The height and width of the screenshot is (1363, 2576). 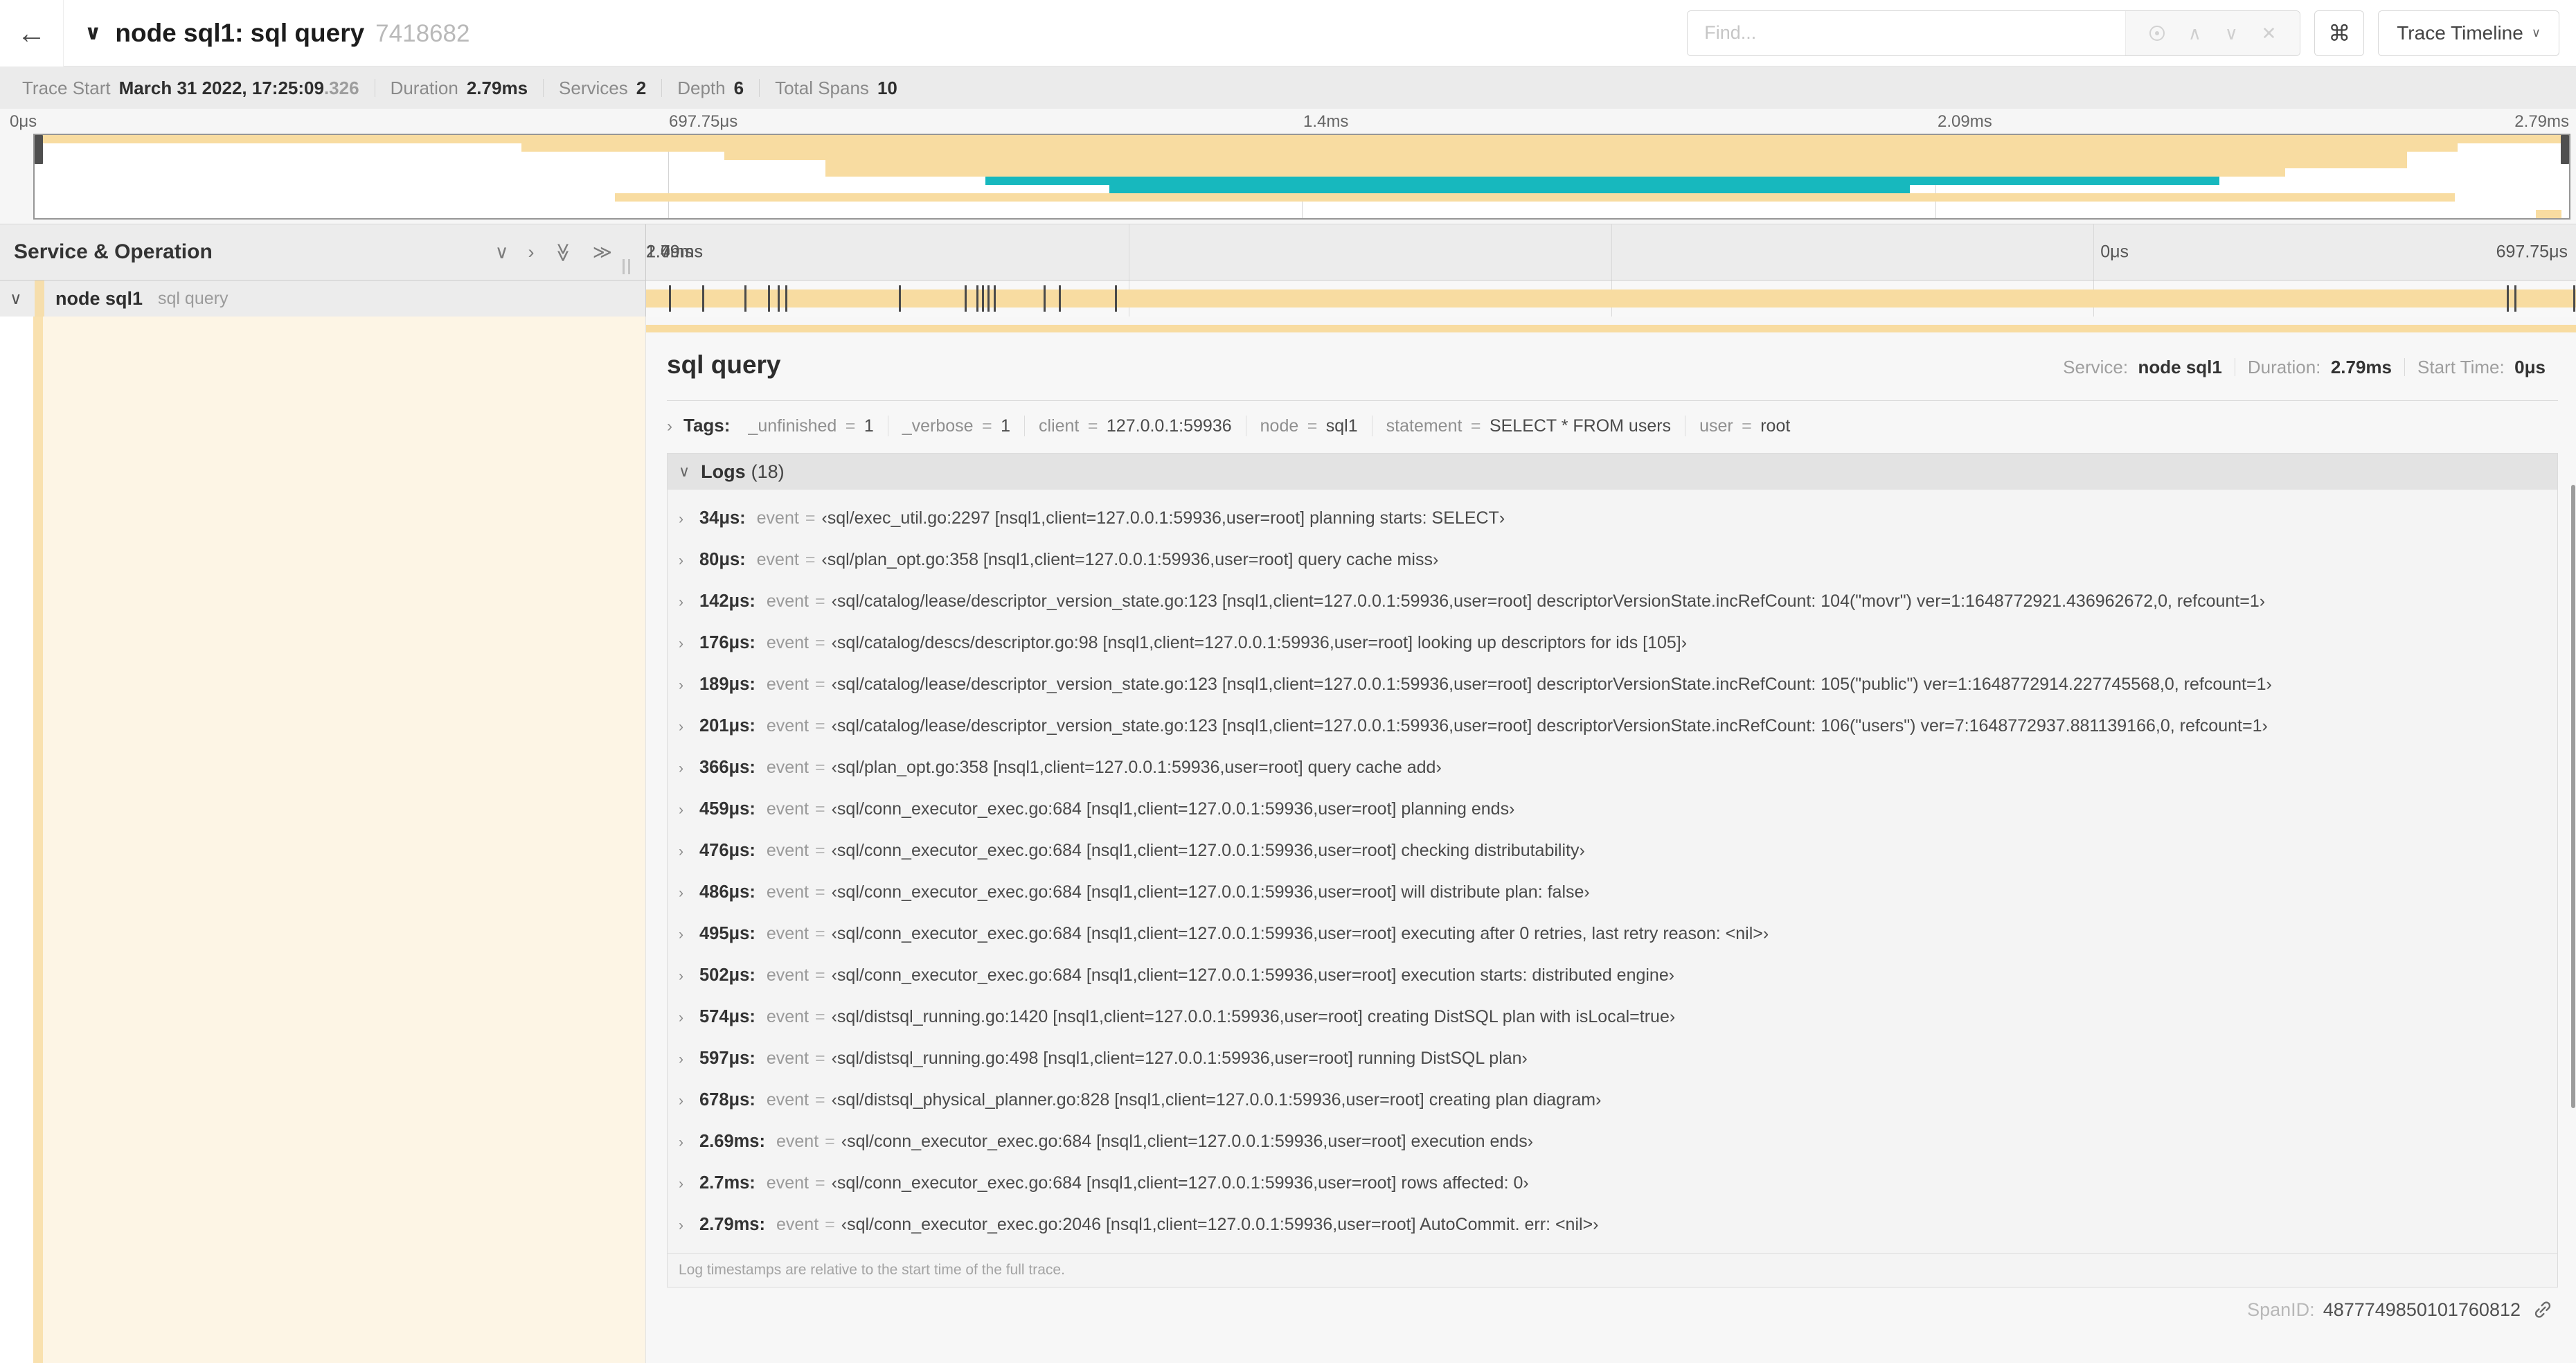 I want to click on logs-header: ∨ Logs (18), so click(x=1612, y=472).